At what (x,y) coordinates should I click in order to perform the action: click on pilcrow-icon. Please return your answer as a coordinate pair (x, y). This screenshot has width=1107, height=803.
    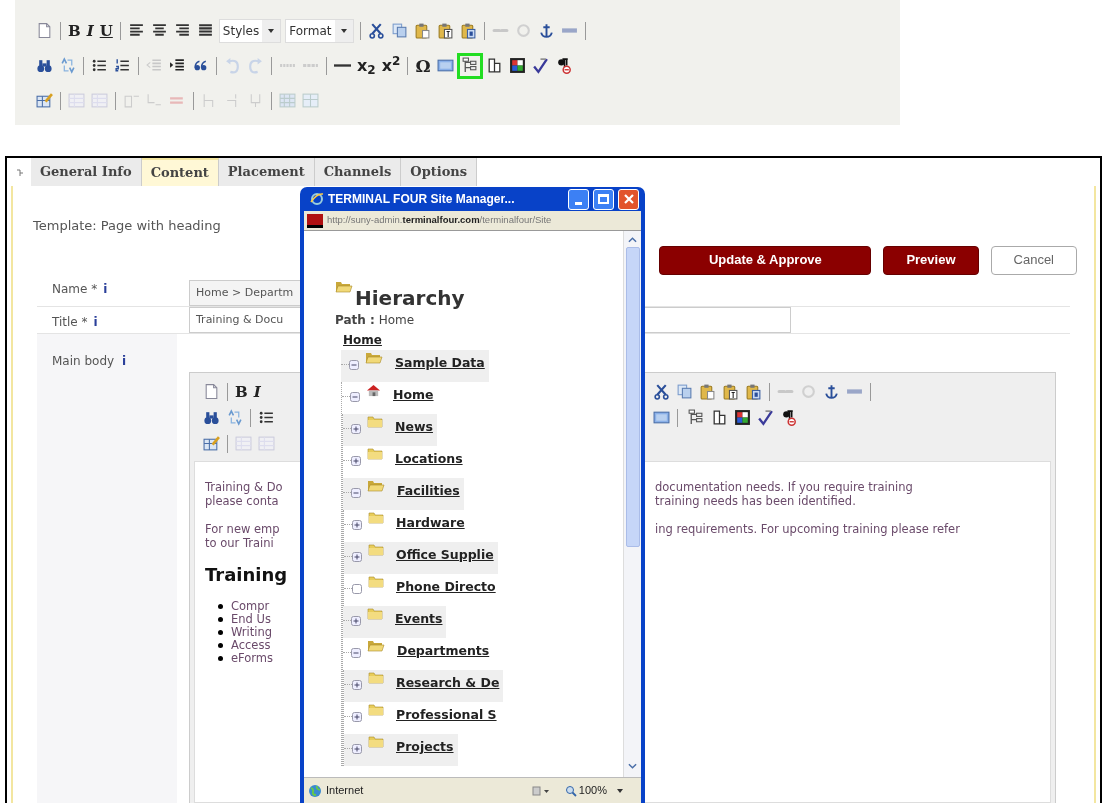
    Looking at the image, I should click on (788, 417).